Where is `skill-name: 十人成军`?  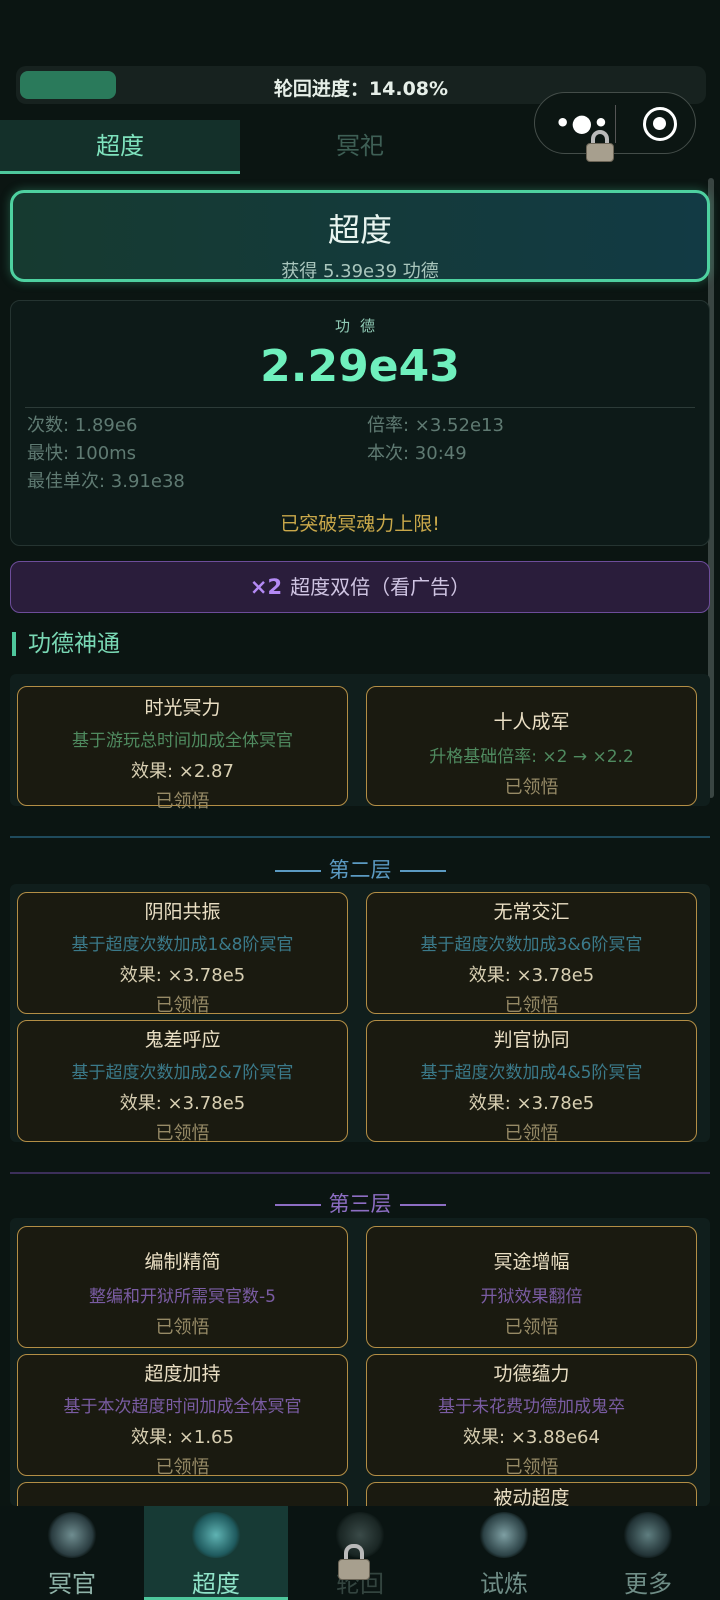 skill-name: 十人成军 is located at coordinates (531, 722).